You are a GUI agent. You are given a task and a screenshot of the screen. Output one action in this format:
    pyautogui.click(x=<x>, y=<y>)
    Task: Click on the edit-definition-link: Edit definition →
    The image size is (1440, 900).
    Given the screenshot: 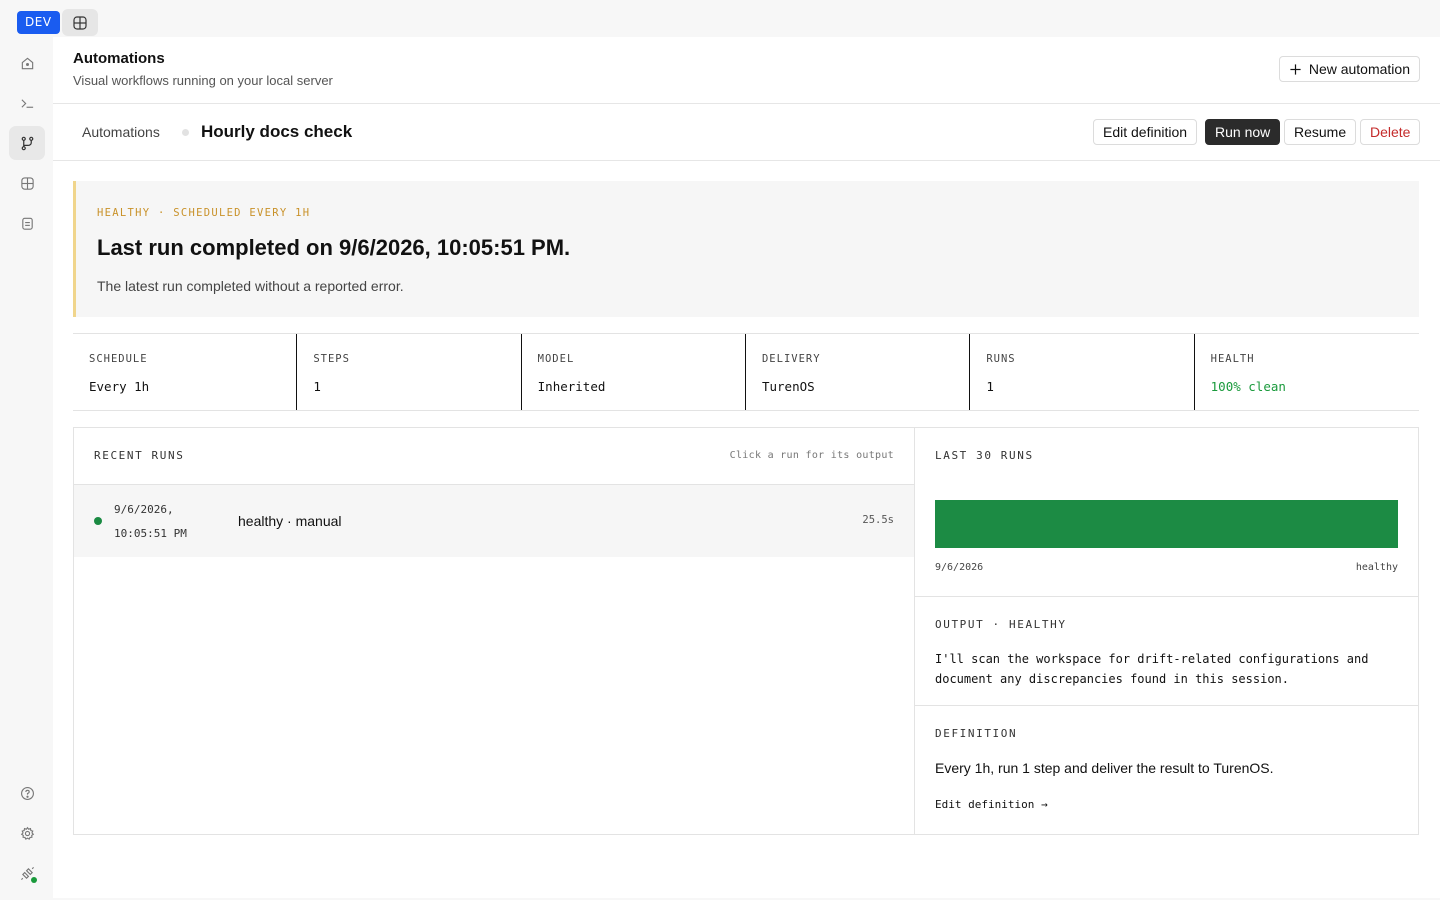 What is the action you would take?
    pyautogui.click(x=991, y=804)
    